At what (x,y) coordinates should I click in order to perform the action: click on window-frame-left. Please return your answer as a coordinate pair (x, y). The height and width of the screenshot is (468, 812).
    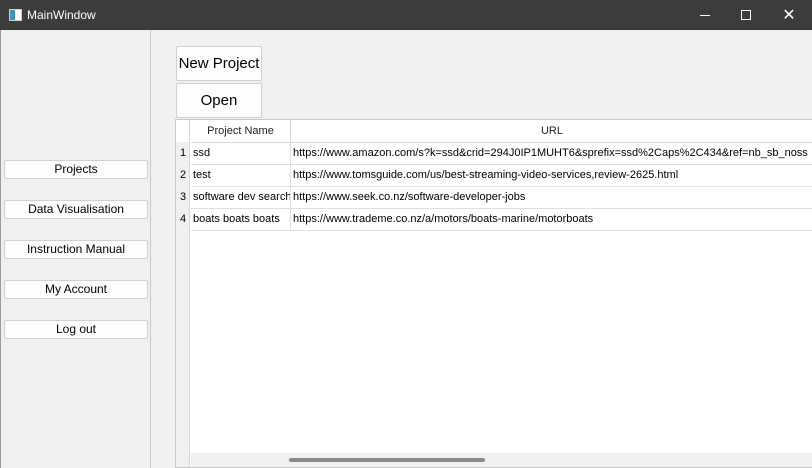
    Looking at the image, I should click on (0, 249).